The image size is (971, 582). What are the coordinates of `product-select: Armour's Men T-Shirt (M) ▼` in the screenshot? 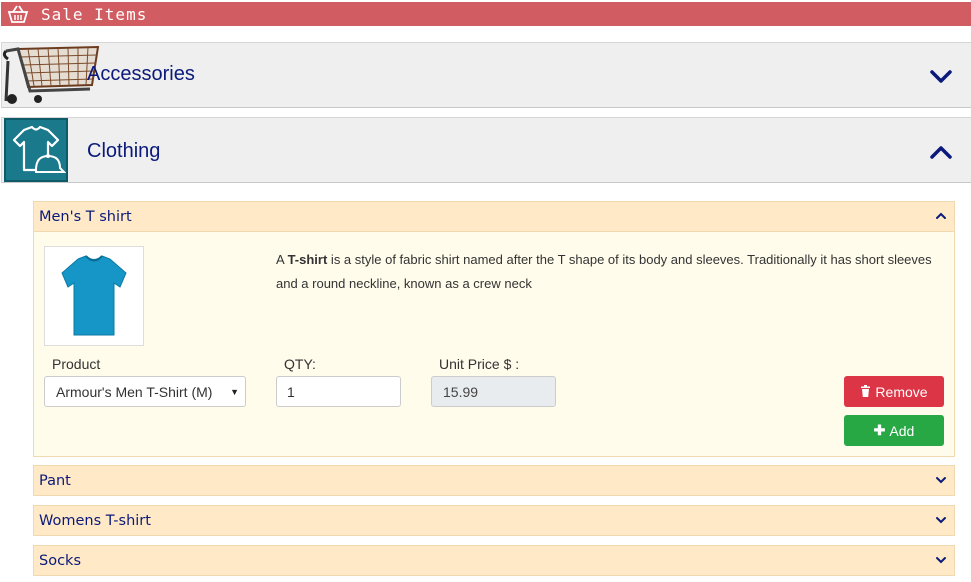 It's located at (145, 391).